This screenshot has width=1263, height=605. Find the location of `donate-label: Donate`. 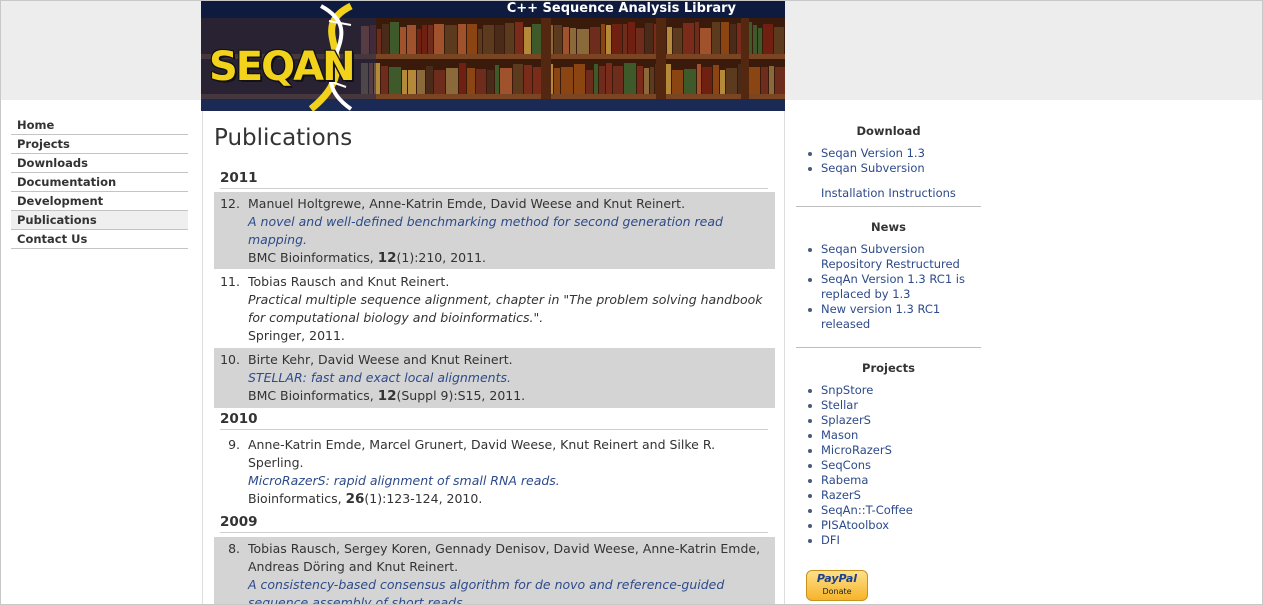

donate-label: Donate is located at coordinates (837, 591).